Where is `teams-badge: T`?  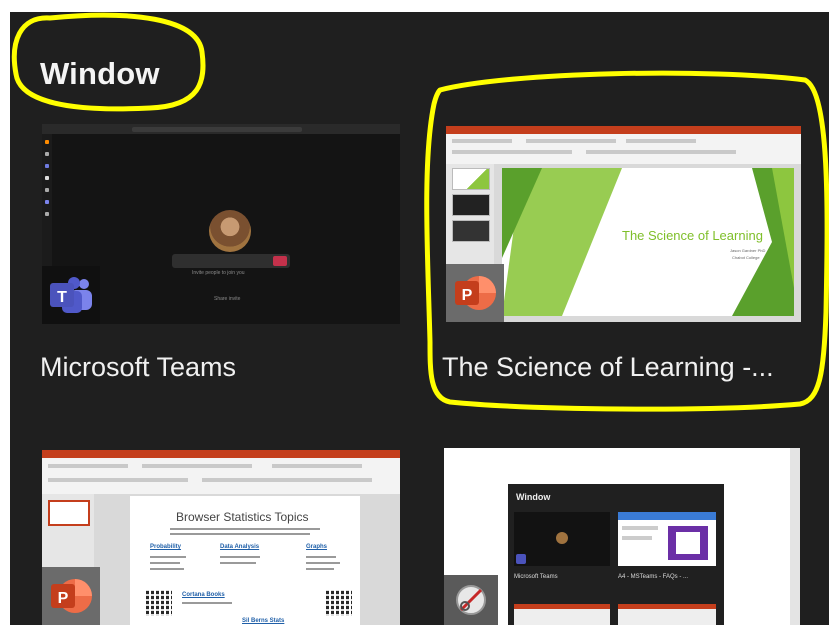
teams-badge: T is located at coordinates (71, 295).